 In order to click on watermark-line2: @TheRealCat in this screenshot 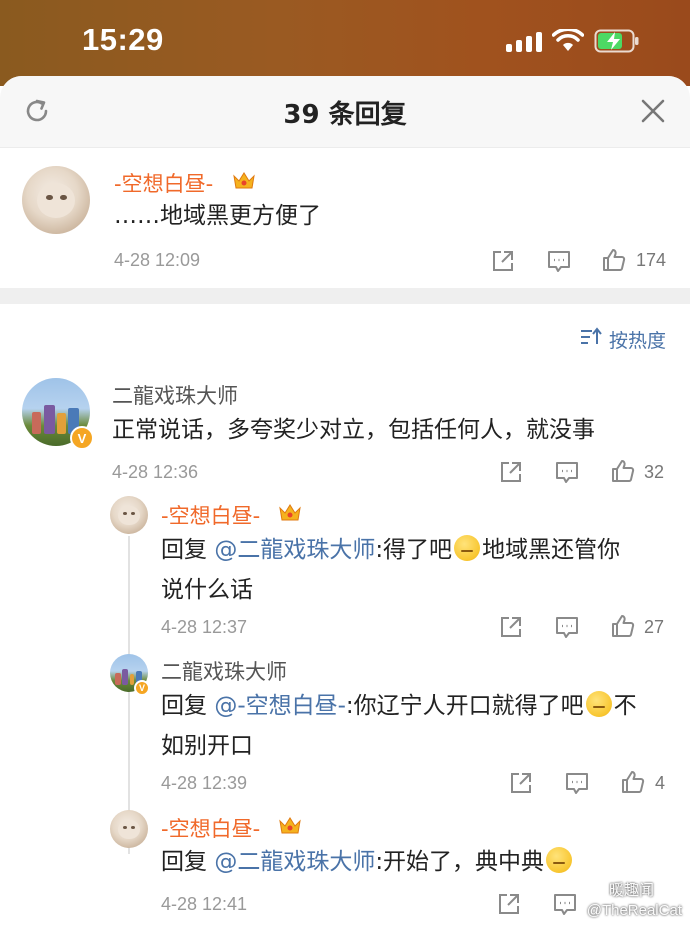, I will do `click(634, 910)`.